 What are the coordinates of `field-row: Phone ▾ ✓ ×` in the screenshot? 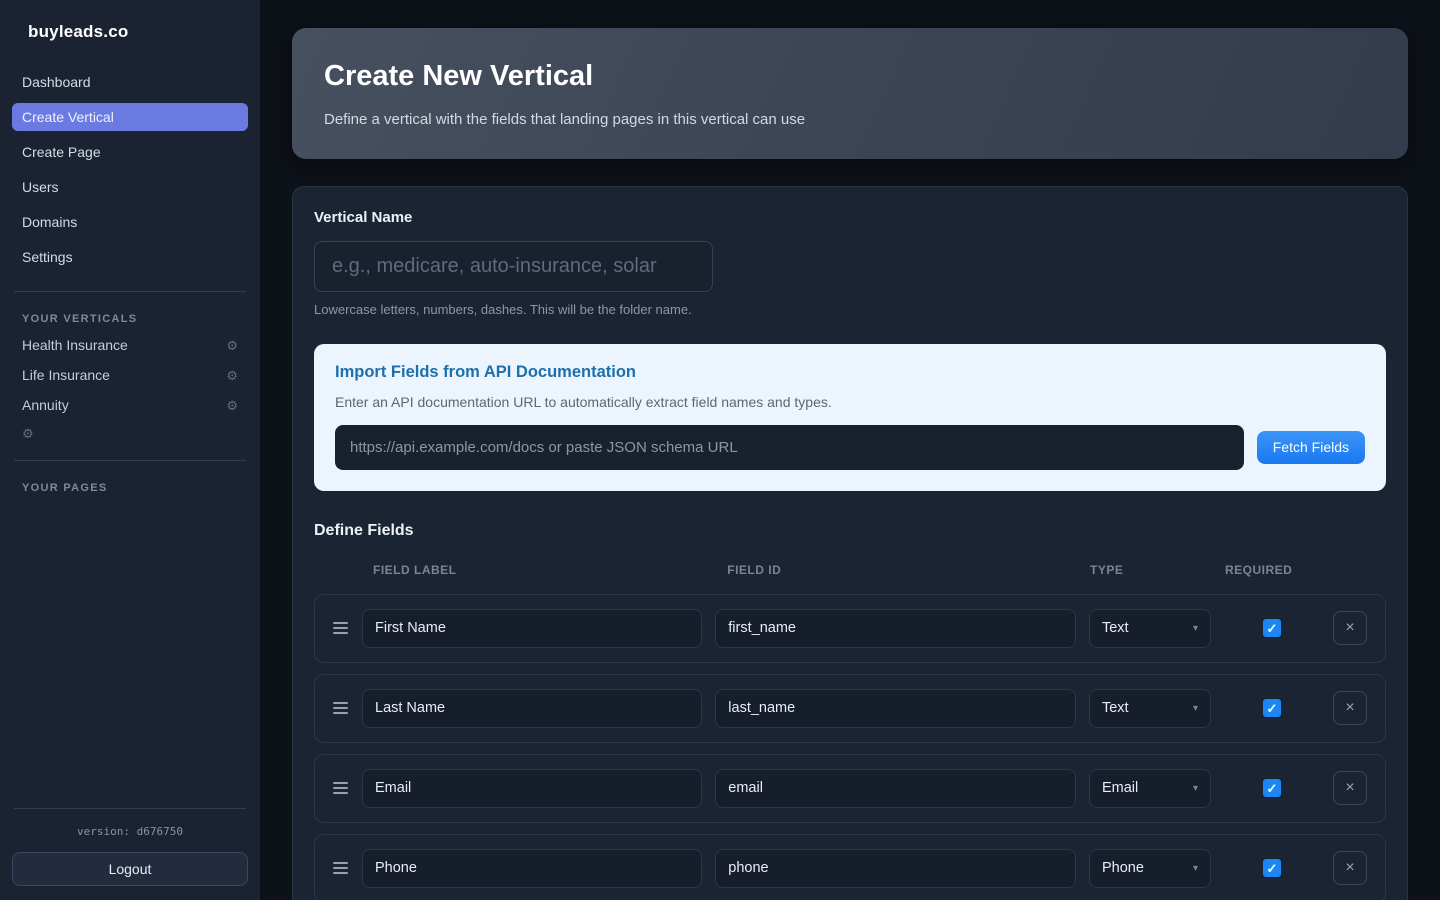 It's located at (850, 866).